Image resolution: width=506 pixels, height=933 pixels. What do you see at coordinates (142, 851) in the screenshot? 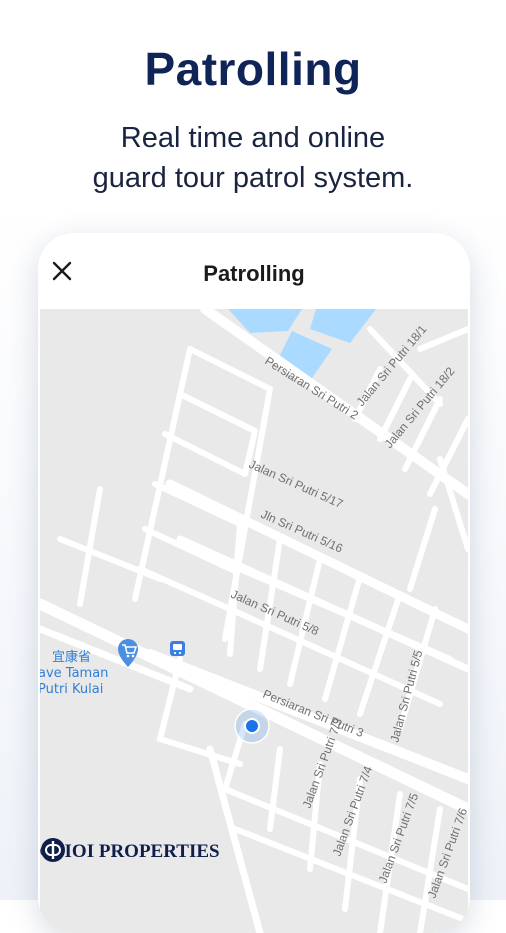
I see `brand-name: IOI PROPERTIES` at bounding box center [142, 851].